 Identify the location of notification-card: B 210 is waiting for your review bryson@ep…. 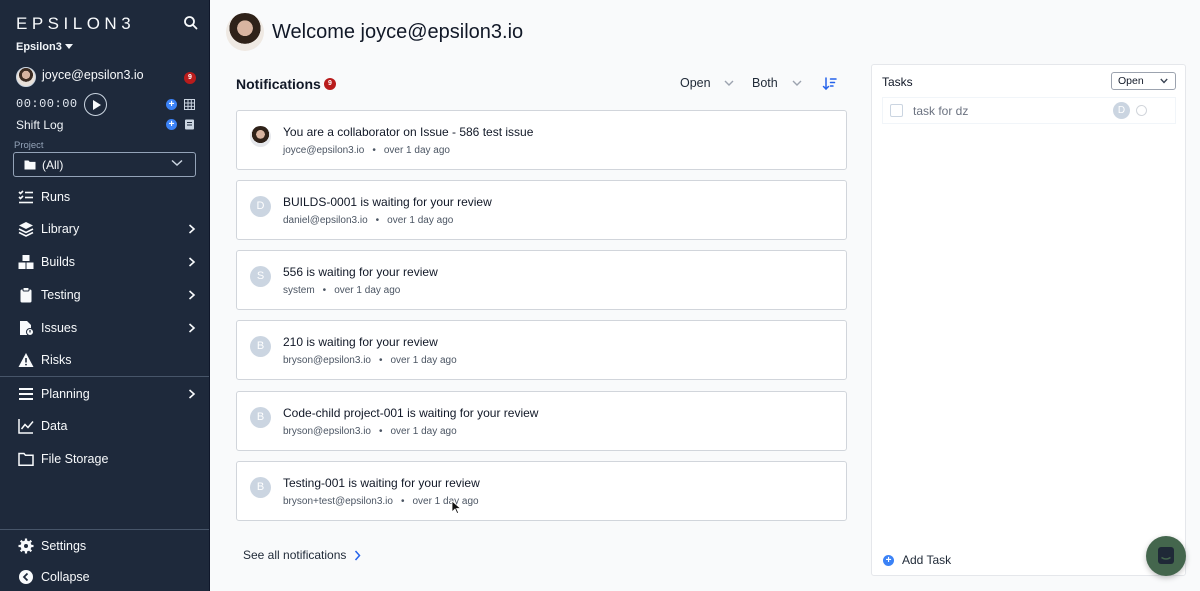
(541, 350).